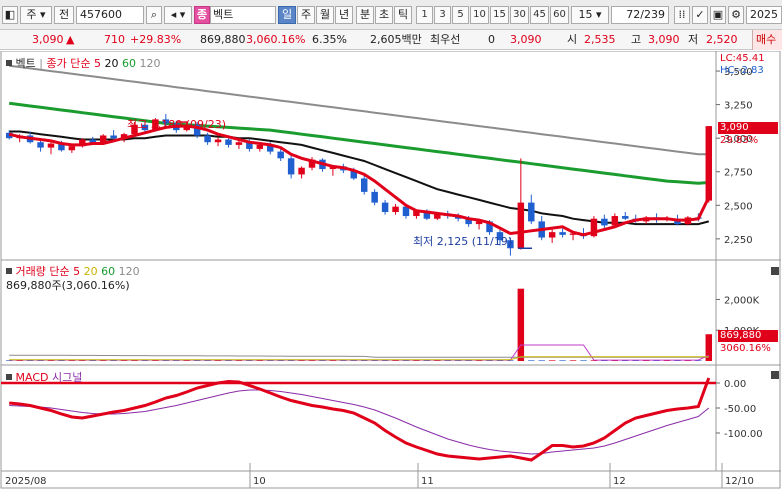 The image size is (782, 489). What do you see at coordinates (739, 140) in the screenshot?
I see `current-pct-tag: 29.83%` at bounding box center [739, 140].